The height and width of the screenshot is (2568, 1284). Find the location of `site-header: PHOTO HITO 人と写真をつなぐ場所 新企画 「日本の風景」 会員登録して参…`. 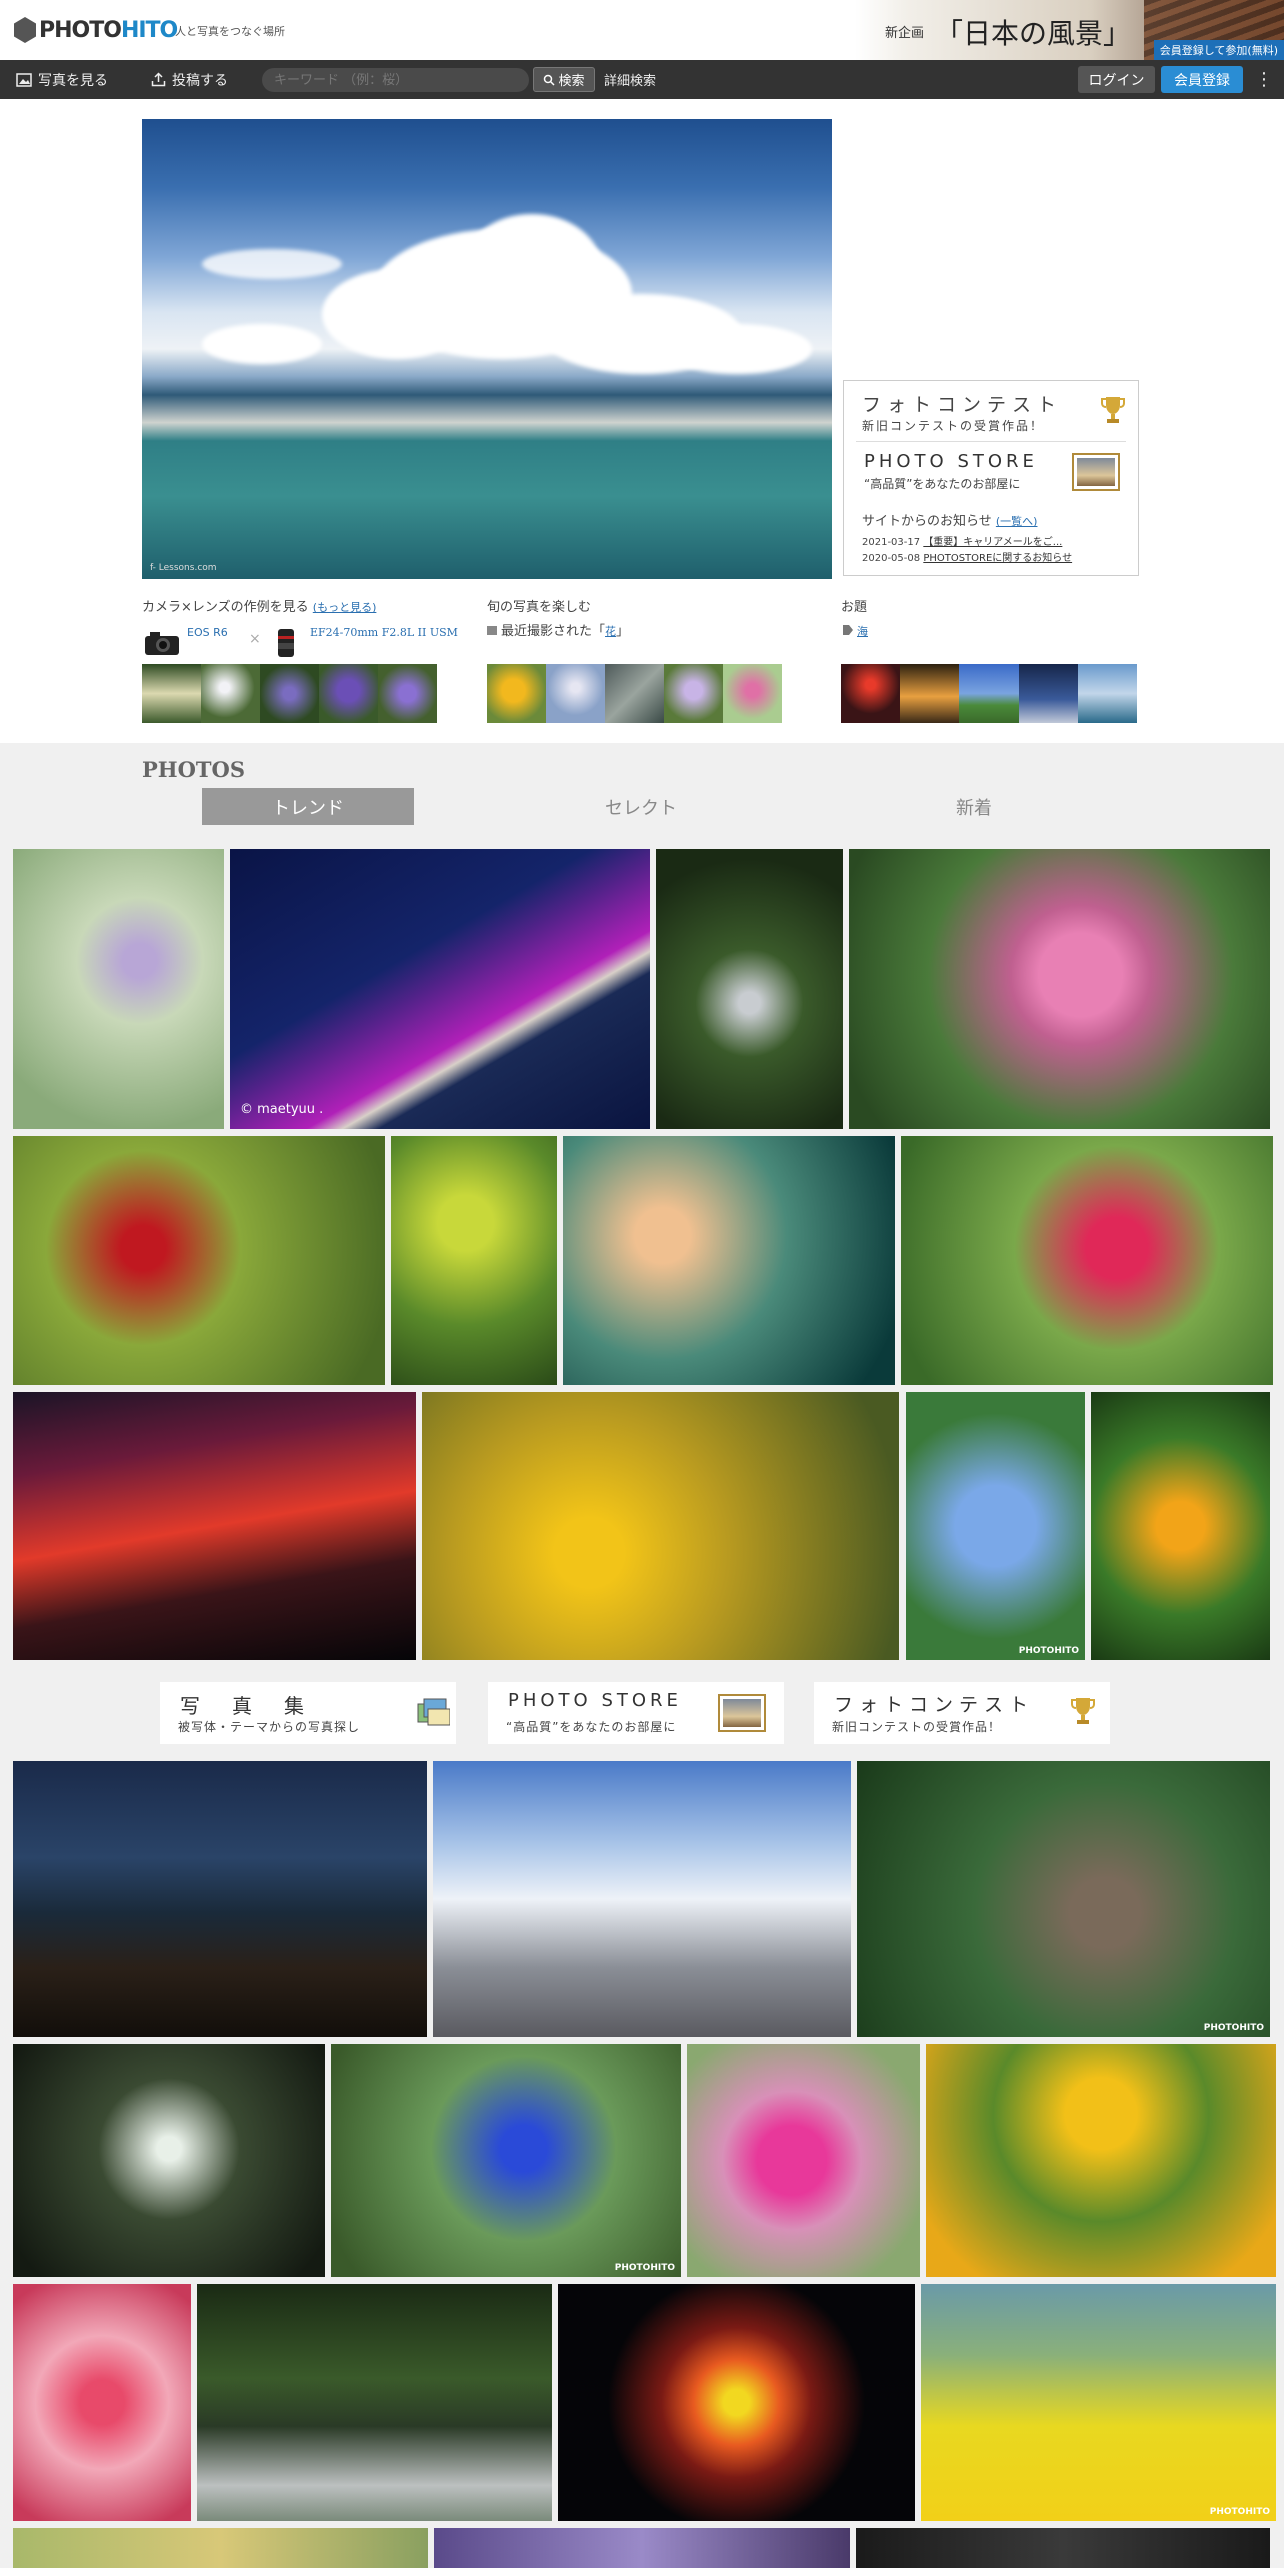

site-header: PHOTO HITO 人と写真をつなぐ場所 新企画 「日本の風景」 会員登録して参… is located at coordinates (642, 30).